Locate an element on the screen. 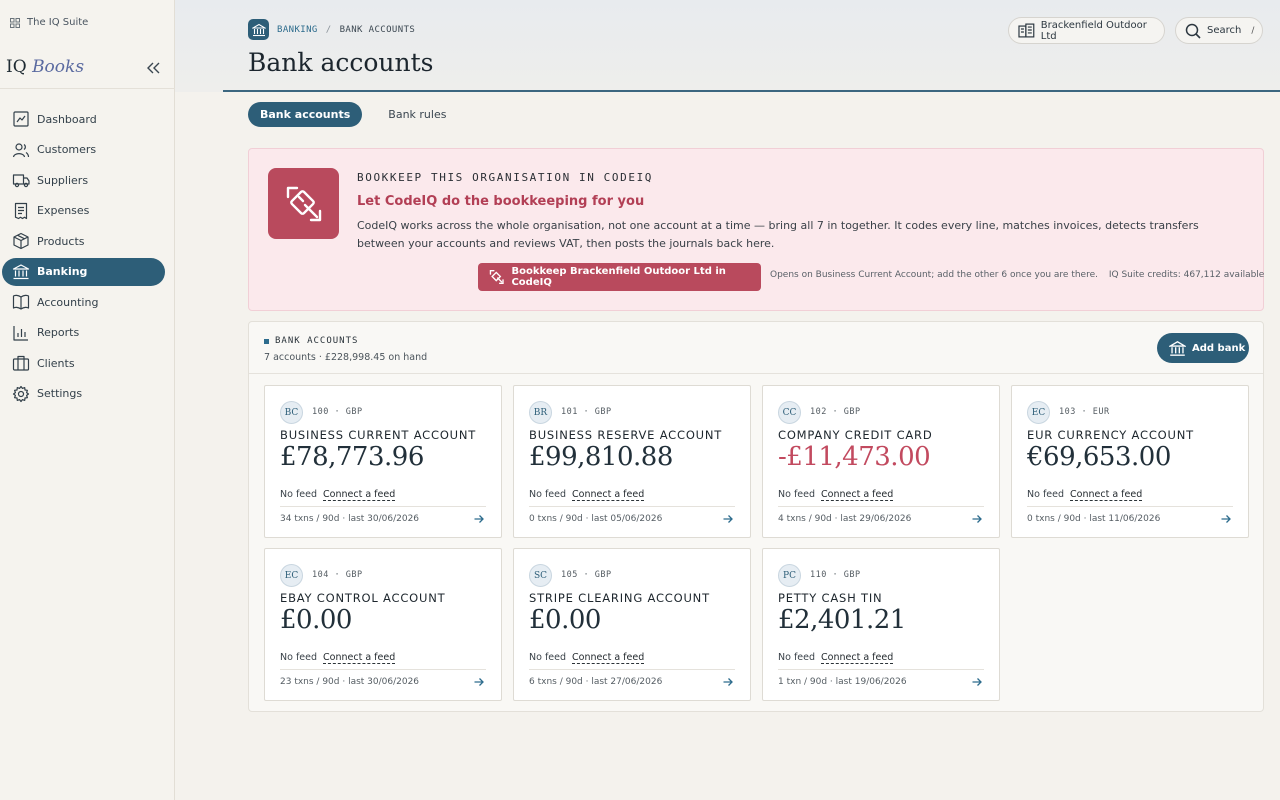 This screenshot has width=1280, height=800. truck-icon is located at coordinates (21, 180).